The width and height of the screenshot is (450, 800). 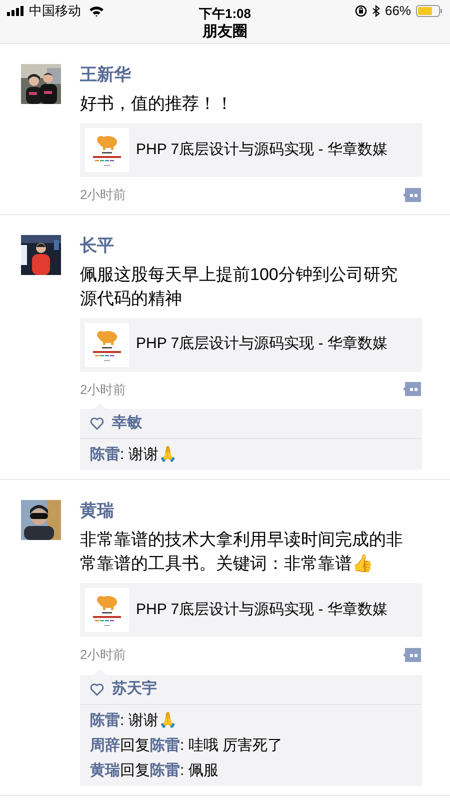 I want to click on comment-text: 周辞回复陈雷: 哇哦 厉害死了, so click(x=187, y=746).